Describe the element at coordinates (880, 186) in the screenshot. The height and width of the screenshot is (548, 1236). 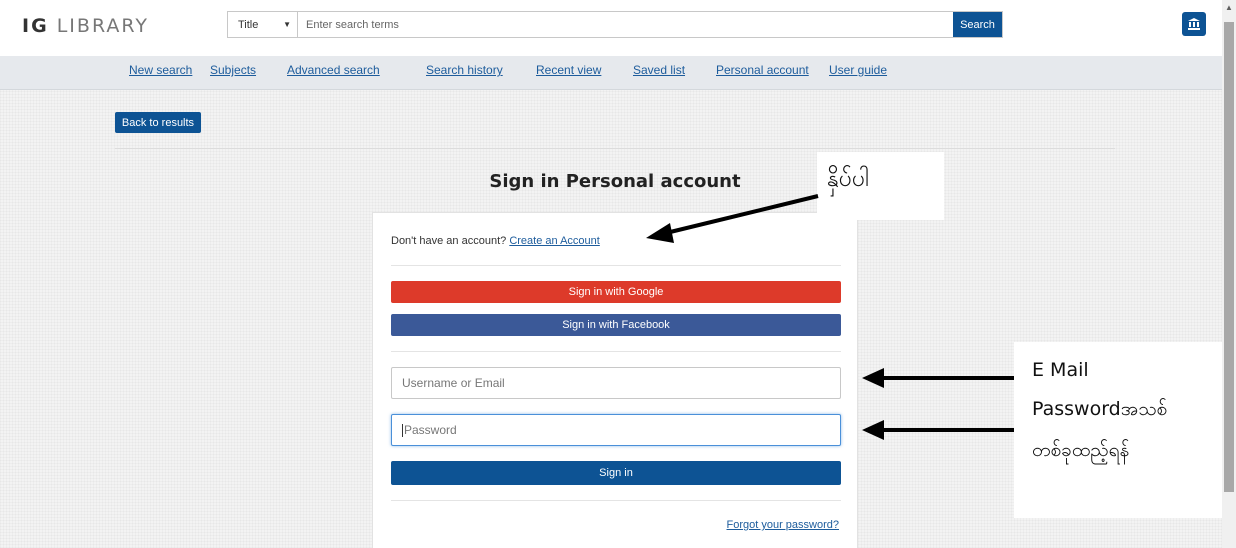
I see `annotation-click-here: နှိပ်ပါ` at that location.